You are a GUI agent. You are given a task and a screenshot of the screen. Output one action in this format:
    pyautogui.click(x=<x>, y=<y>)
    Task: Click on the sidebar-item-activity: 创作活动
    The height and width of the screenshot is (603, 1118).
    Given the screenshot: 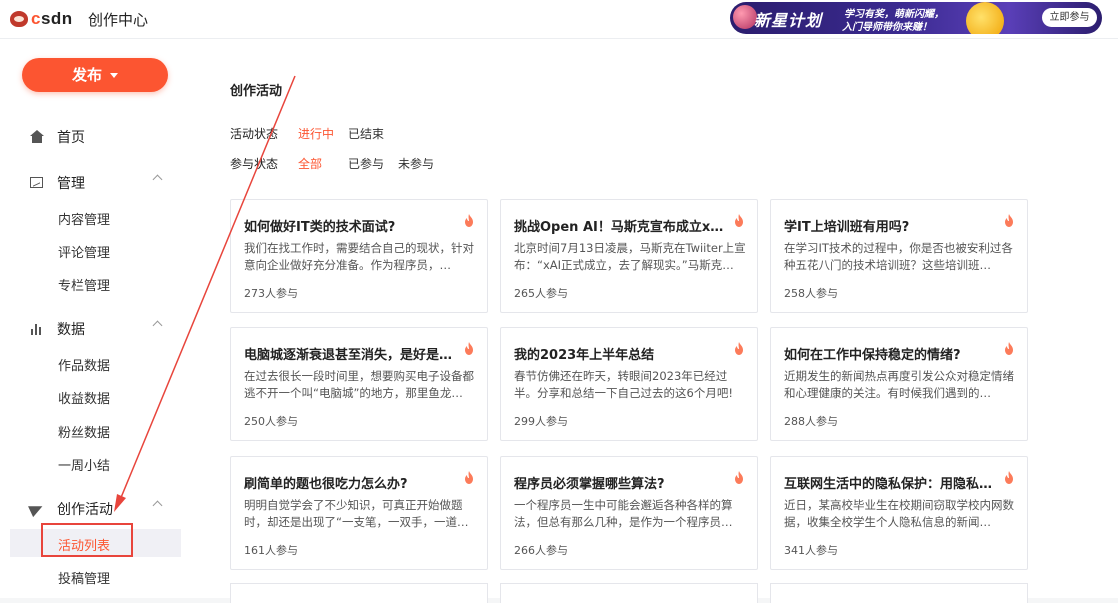 What is the action you would take?
    pyautogui.click(x=95, y=509)
    